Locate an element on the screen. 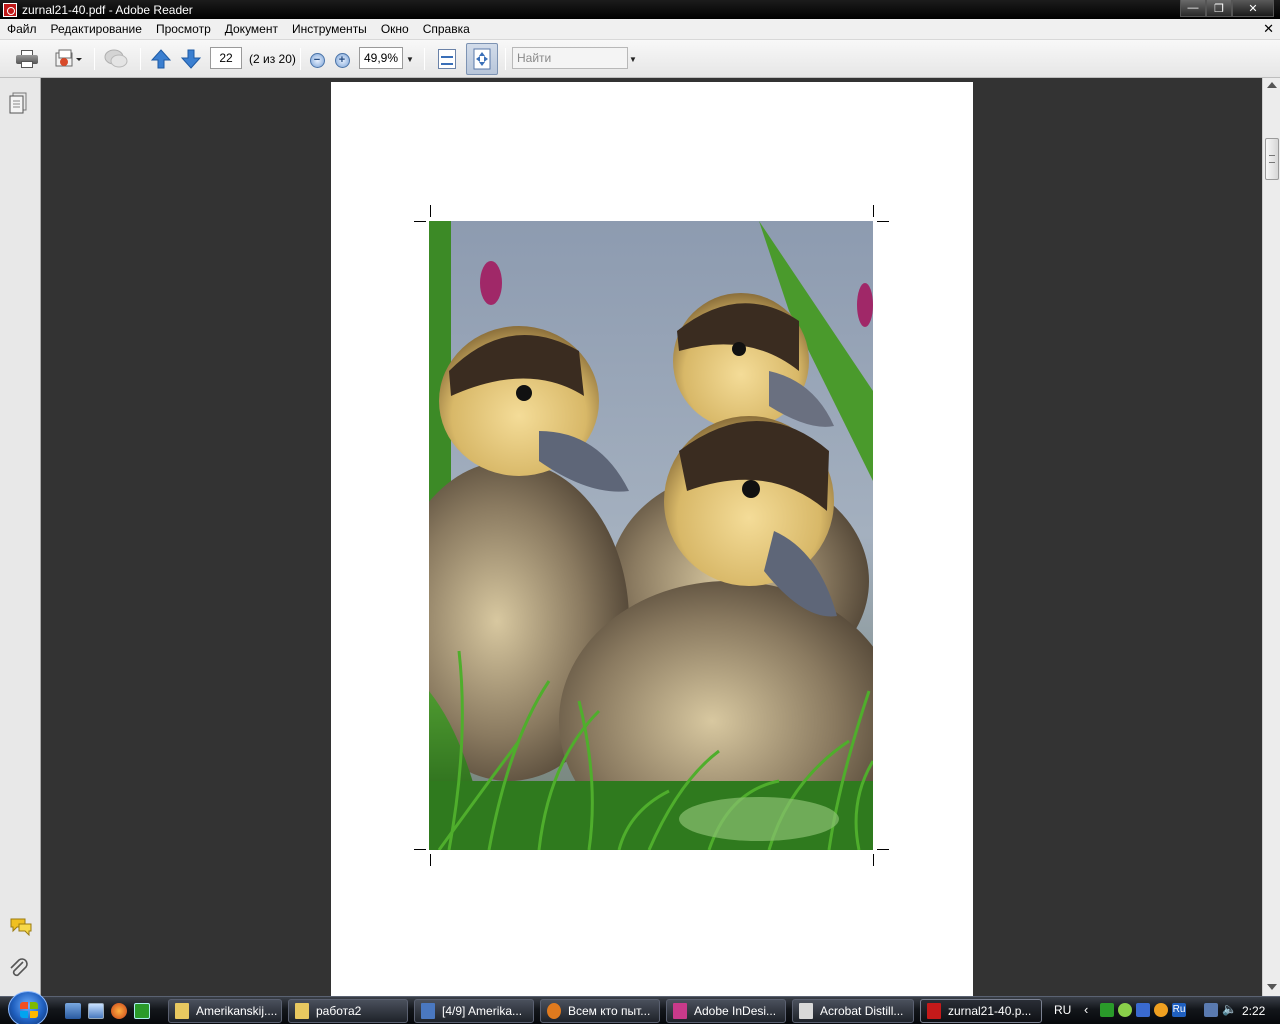  scroll-up-icon is located at coordinates (1272, 85).